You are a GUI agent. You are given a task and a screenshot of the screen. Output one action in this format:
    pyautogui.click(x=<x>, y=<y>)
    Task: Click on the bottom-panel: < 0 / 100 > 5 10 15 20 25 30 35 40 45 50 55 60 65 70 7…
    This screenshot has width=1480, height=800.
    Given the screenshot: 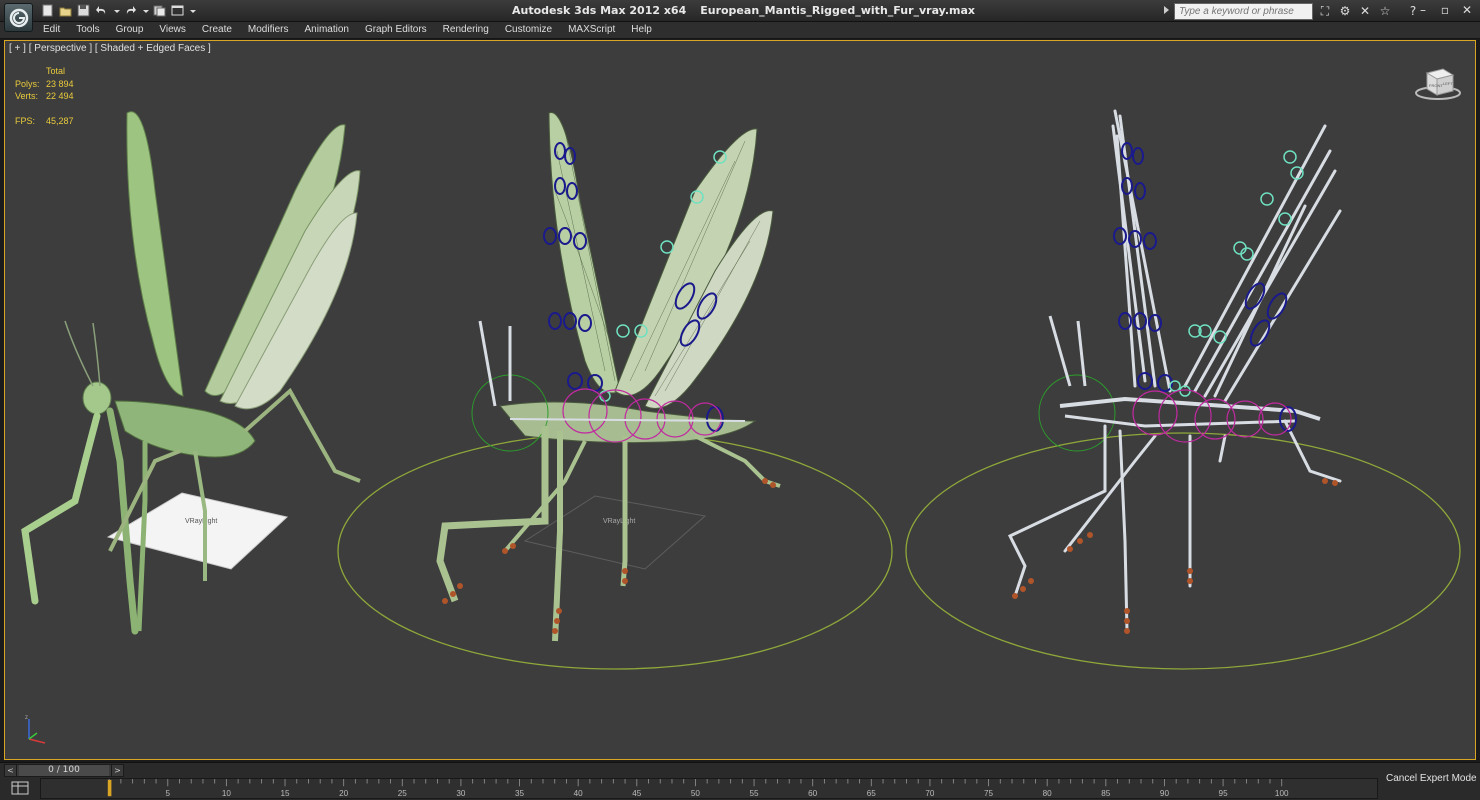 What is the action you would take?
    pyautogui.click(x=740, y=781)
    